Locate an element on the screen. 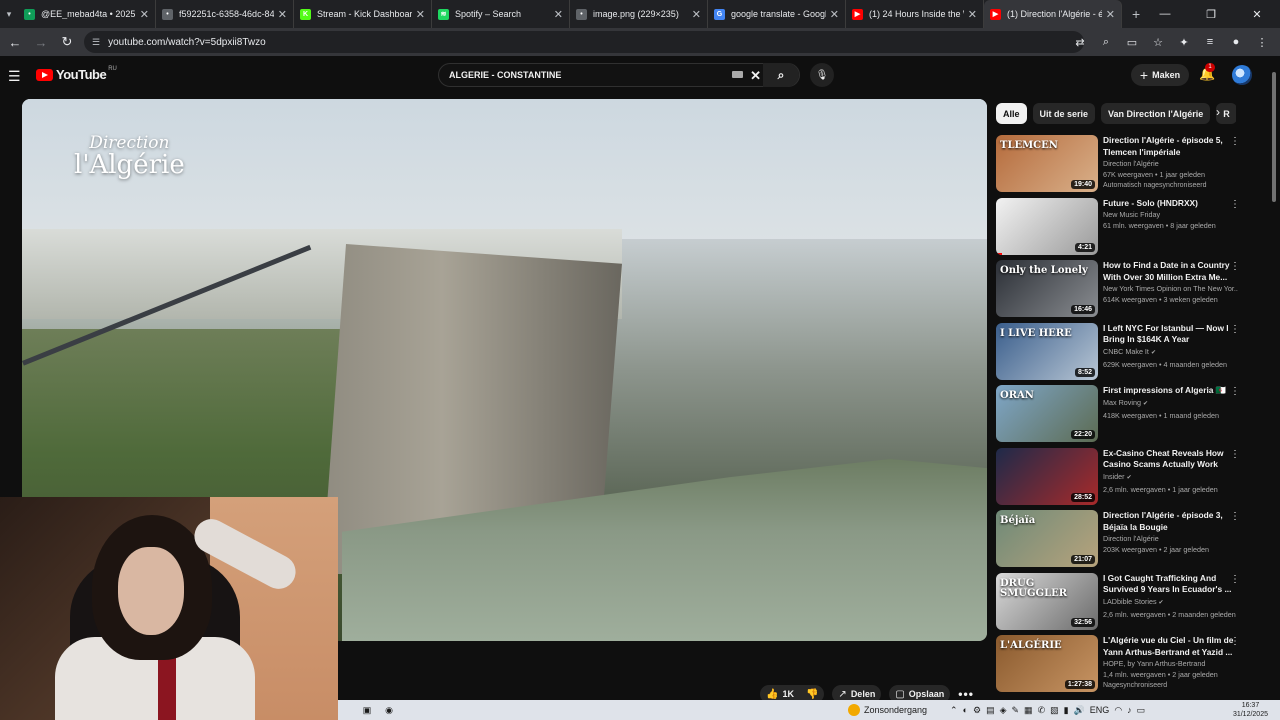 This screenshot has width=1280, height=720. browser-tab: ▶ (1) Direction l'Algérie - é ✕ is located at coordinates (1053, 14).